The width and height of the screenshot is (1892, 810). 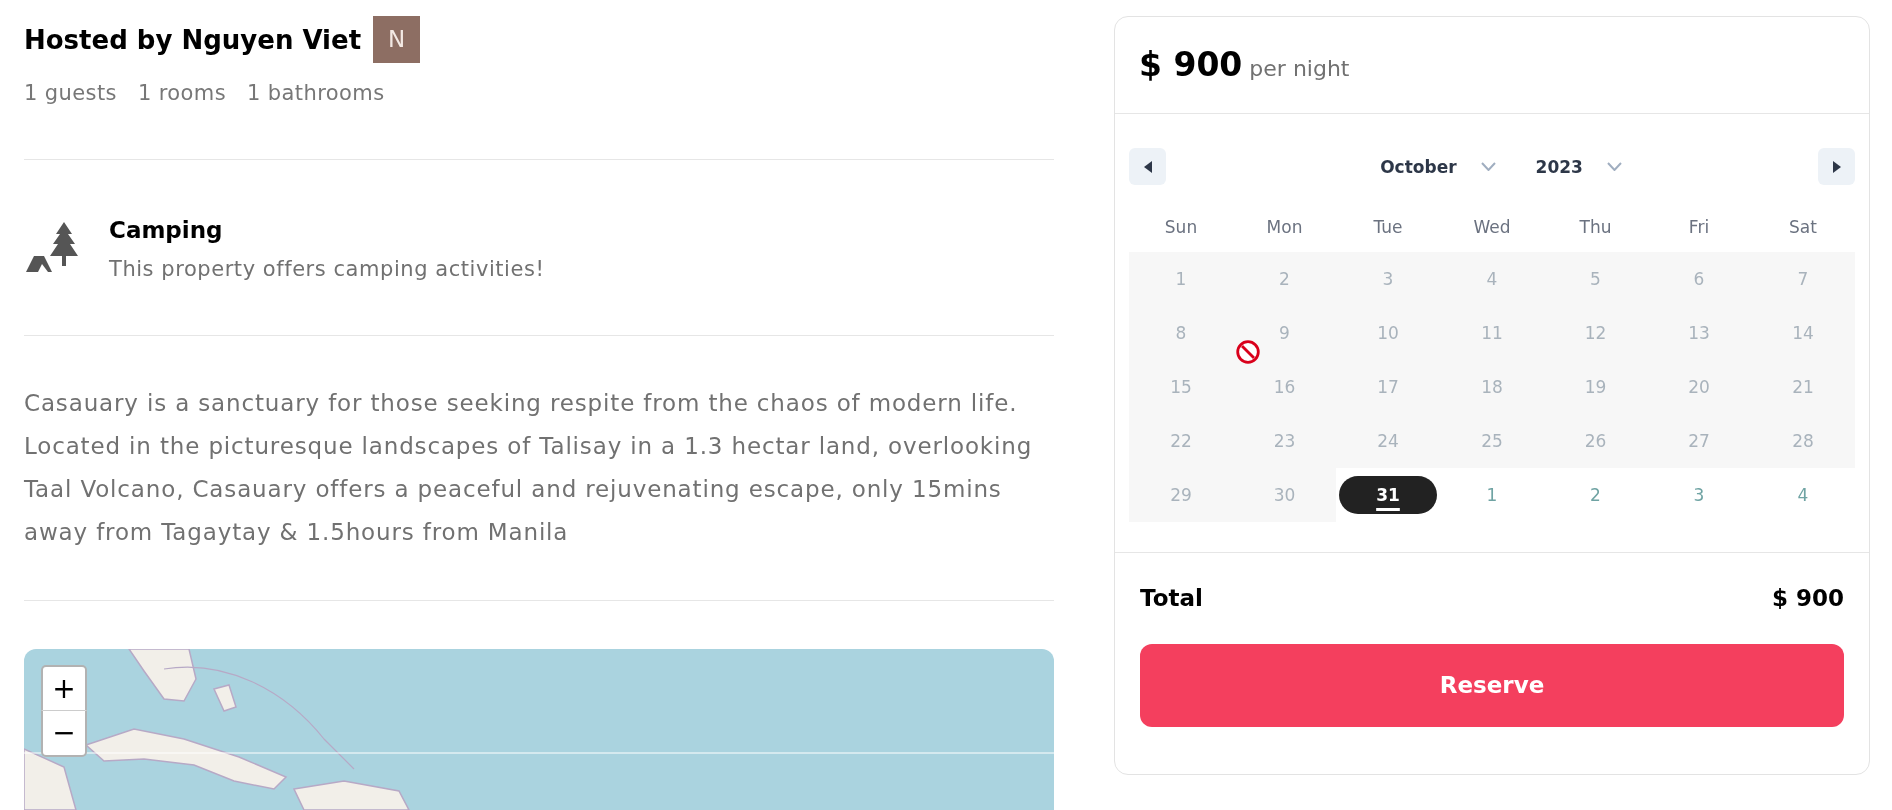 I want to click on previous-month-button, so click(x=1147, y=166).